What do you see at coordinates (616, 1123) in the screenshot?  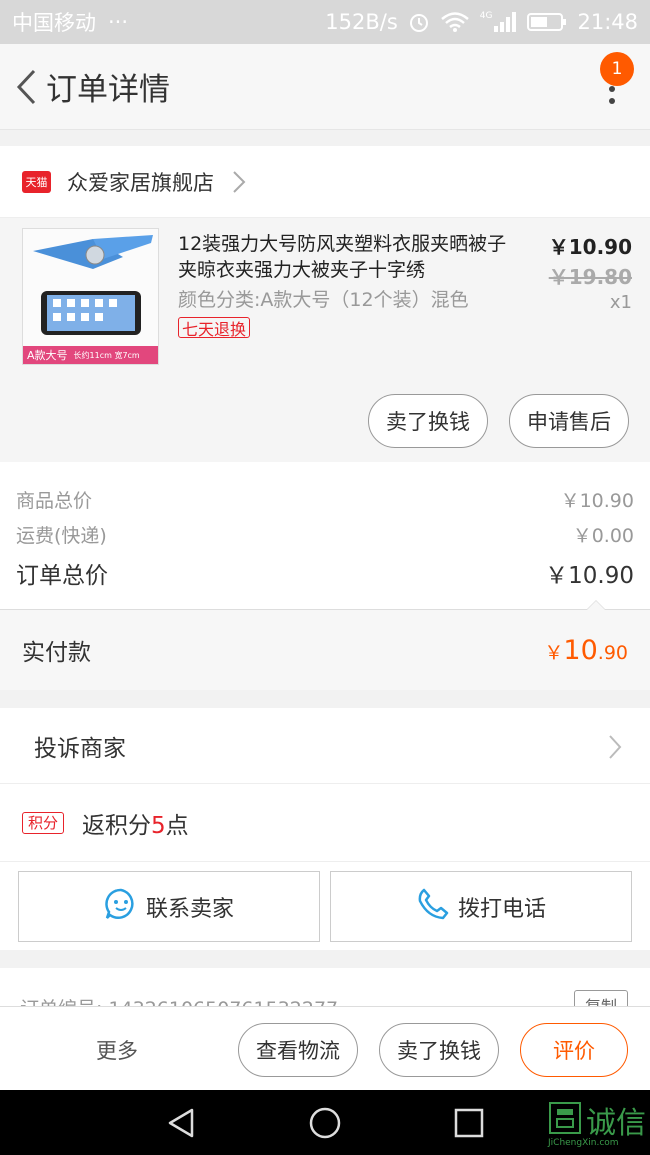 I see `watermark-text: 诚信` at bounding box center [616, 1123].